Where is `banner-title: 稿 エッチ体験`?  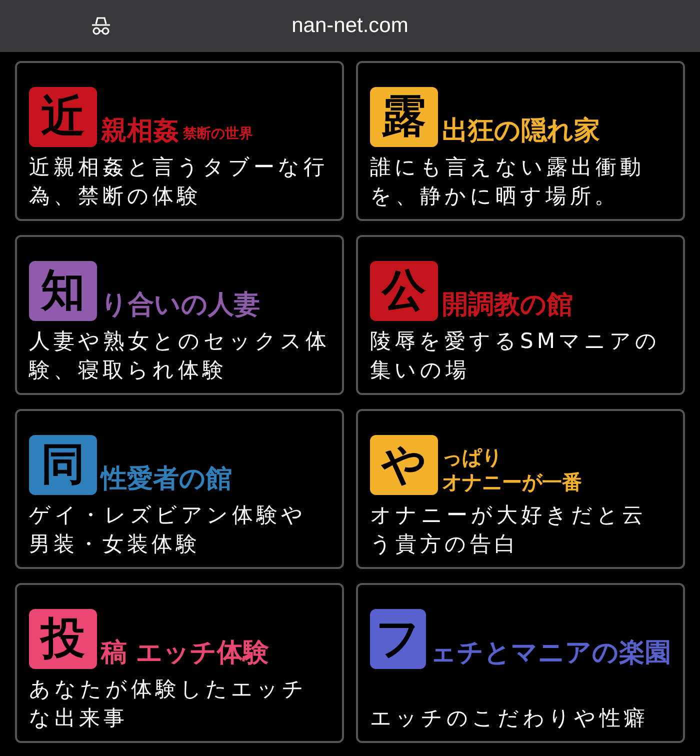 banner-title: 稿 エッチ体験 is located at coordinates (185, 652).